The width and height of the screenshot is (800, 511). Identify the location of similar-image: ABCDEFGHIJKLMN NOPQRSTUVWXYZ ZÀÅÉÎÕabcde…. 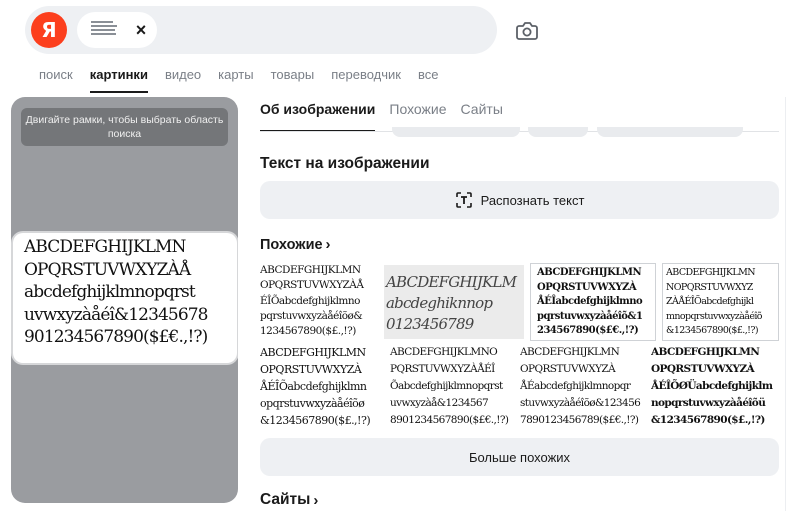
(720, 302).